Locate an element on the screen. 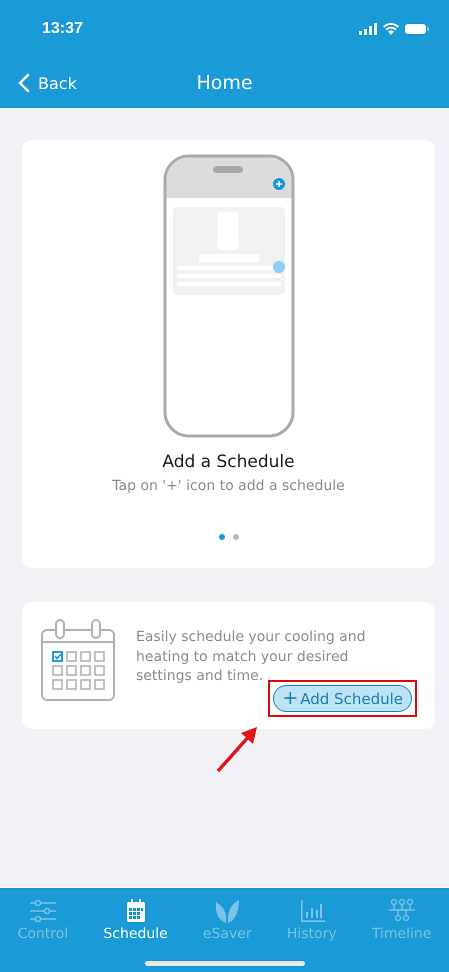  pointer-arrow is located at coordinates (237, 749).